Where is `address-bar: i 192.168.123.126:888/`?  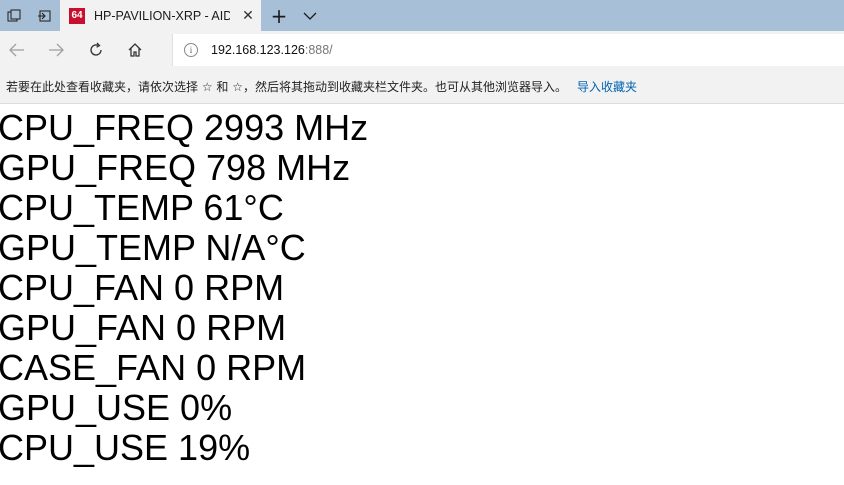
address-bar: i 192.168.123.126:888/ is located at coordinates (508, 50).